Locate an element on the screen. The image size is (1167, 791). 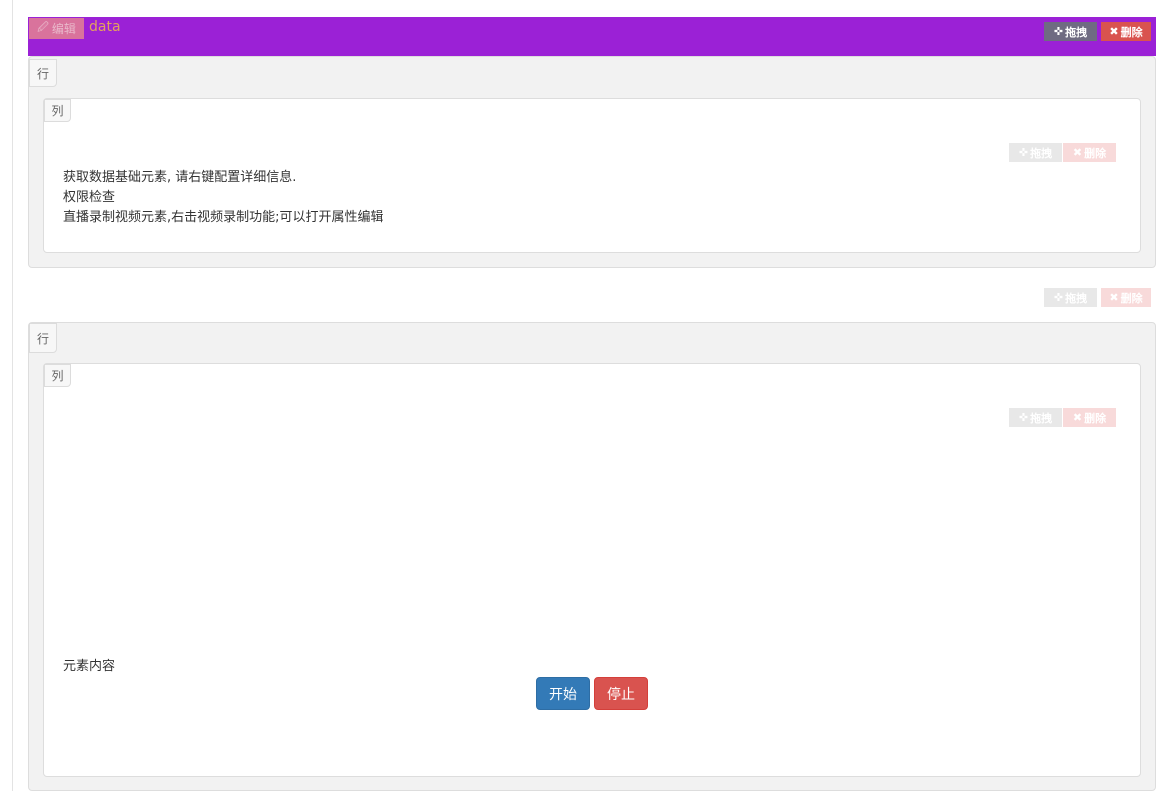
drag-button: ✜ 拖拽 is located at coordinates (1070, 31).